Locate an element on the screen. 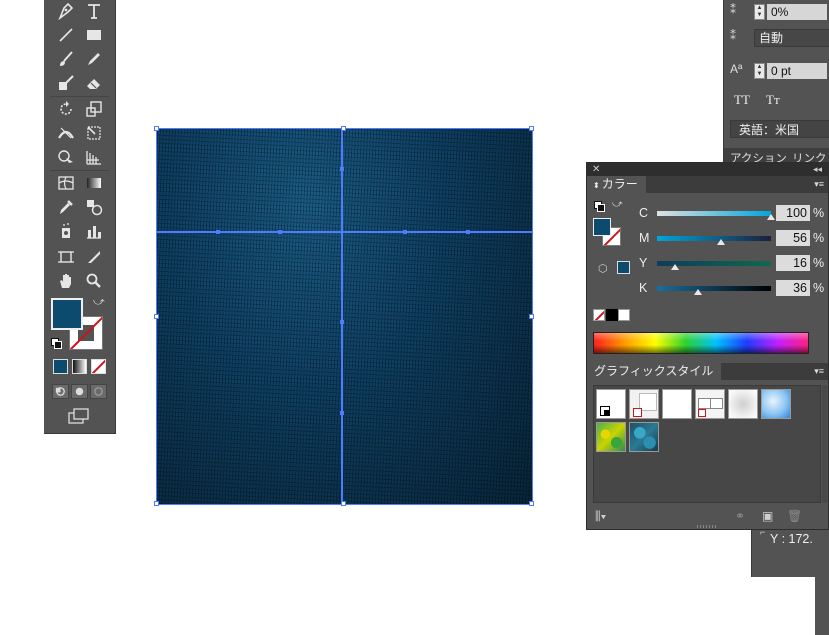 The height and width of the screenshot is (635, 829). graphic-style-teal-pattern is located at coordinates (644, 437).